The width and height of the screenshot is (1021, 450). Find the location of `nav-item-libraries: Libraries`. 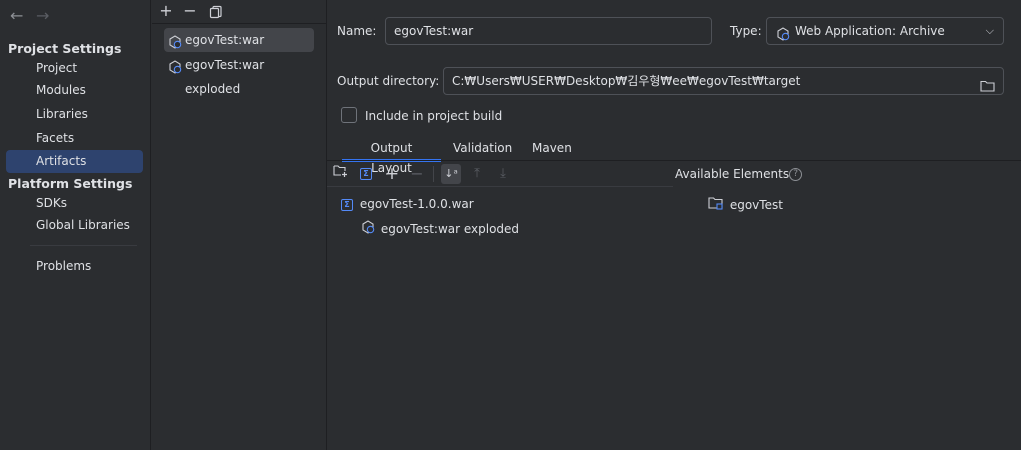

nav-item-libraries: Libraries is located at coordinates (74, 114).